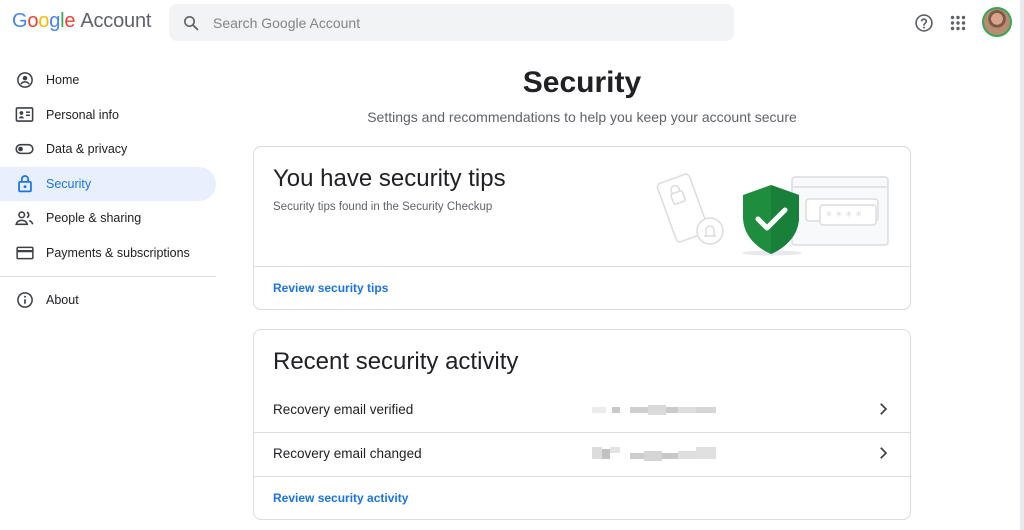 Image resolution: width=1024 pixels, height=530 pixels. I want to click on sidebar-item-people-sharing: People & sharing, so click(108, 218).